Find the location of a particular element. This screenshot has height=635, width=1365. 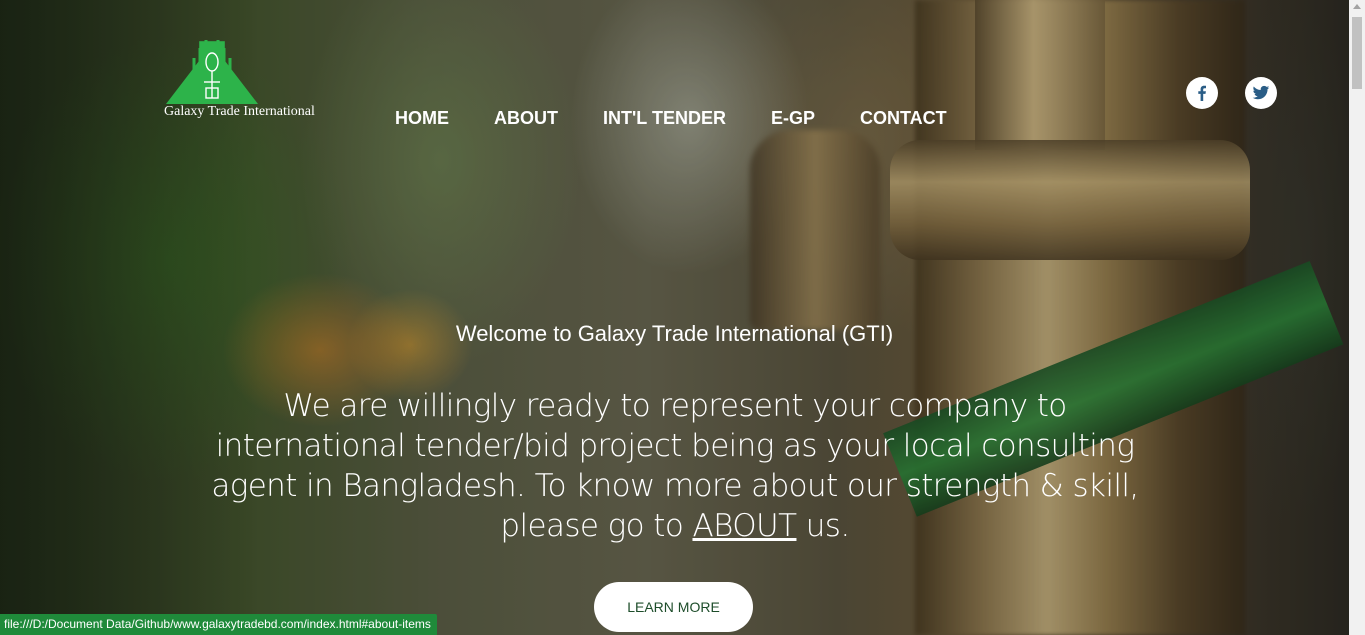

logo-mark-icon is located at coordinates (212, 72).